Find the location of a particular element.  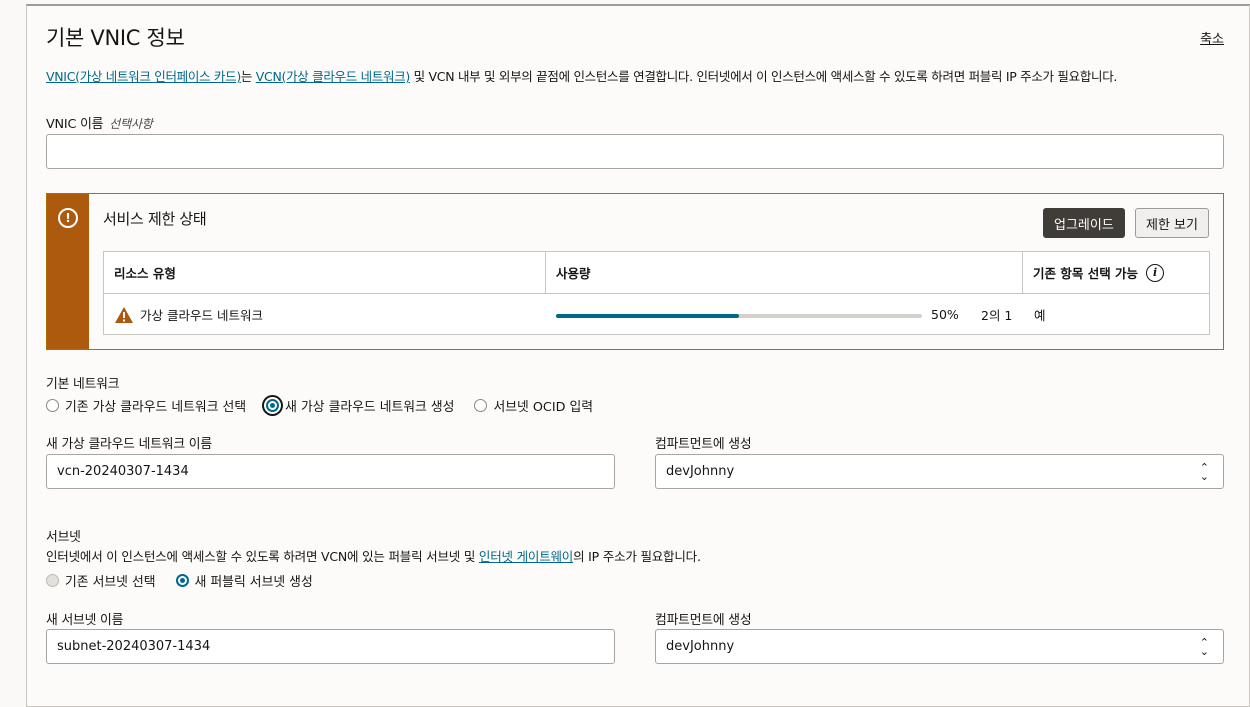

column-header-resource: 리소스 유형 is located at coordinates (325, 273).